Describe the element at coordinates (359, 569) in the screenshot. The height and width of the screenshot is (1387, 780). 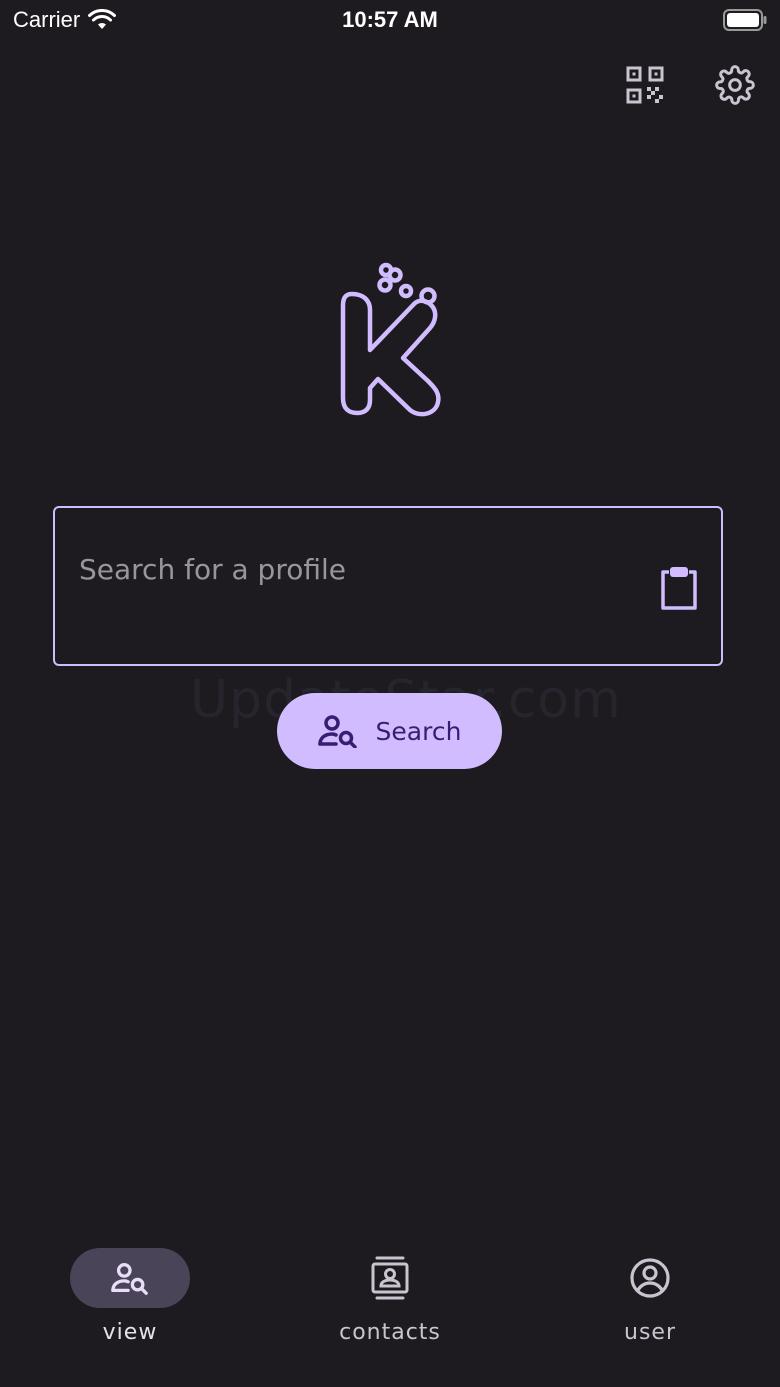
I see `search-input` at that location.